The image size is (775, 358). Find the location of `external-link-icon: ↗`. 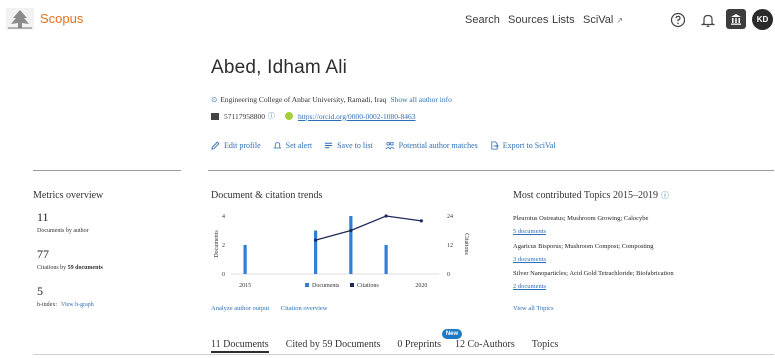

external-link-icon: ↗ is located at coordinates (620, 20).